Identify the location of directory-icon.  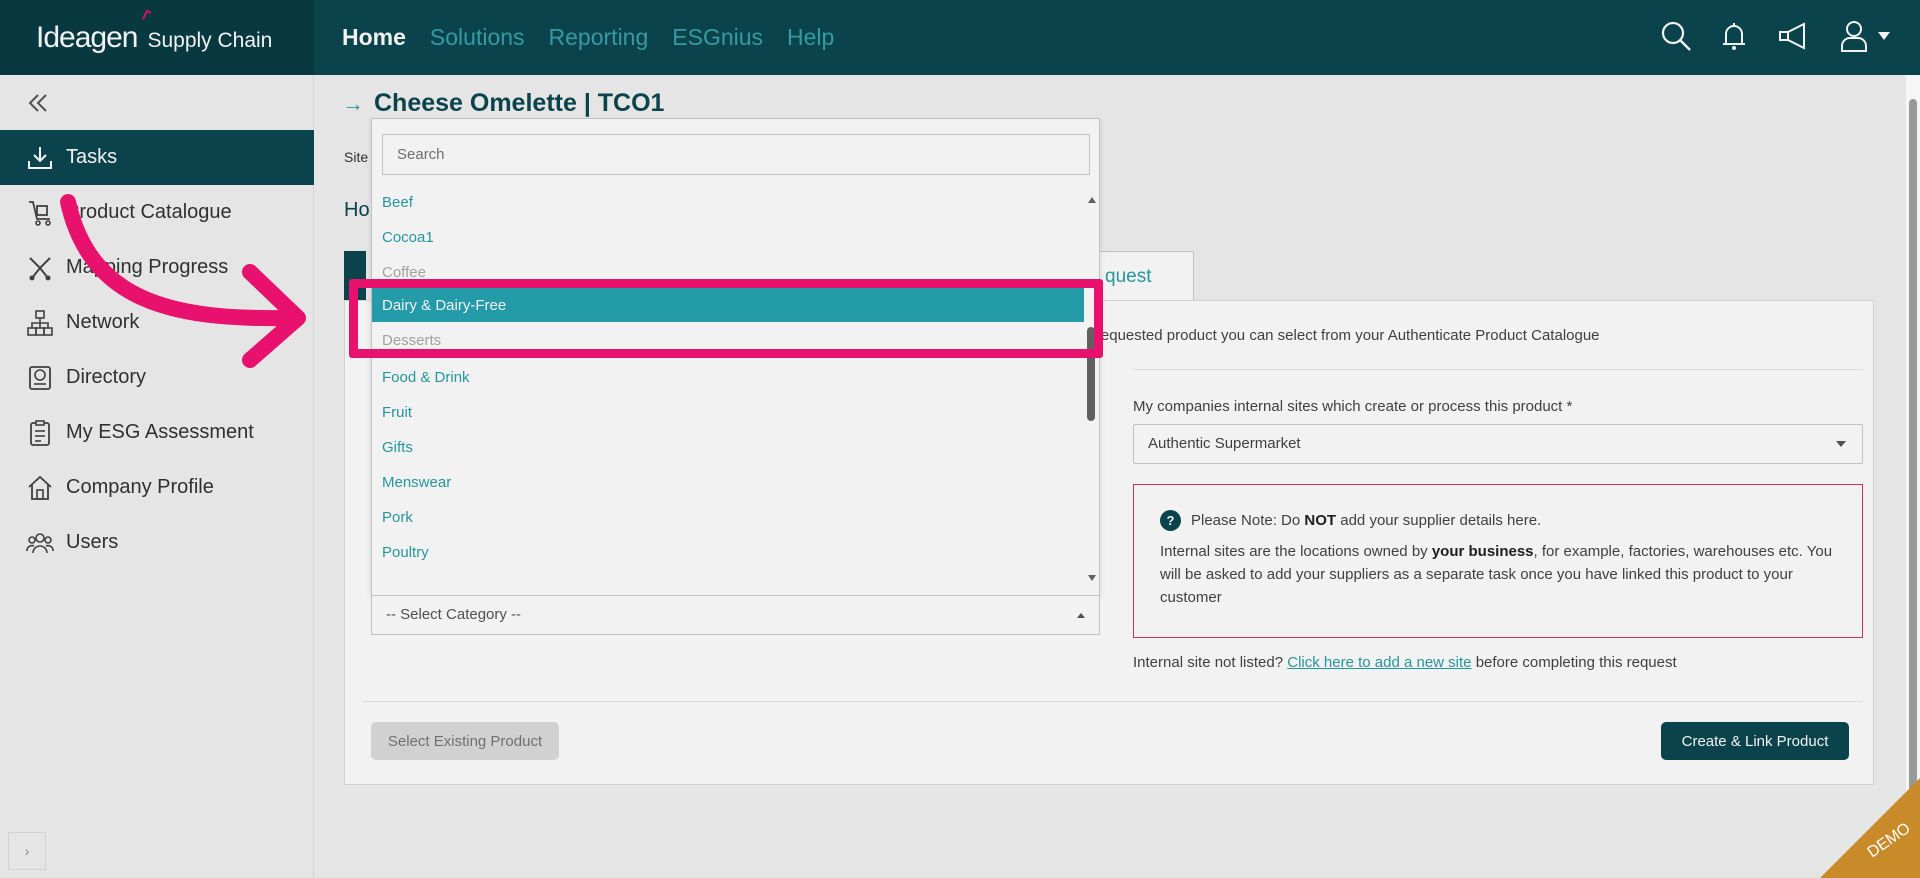
(40, 377).